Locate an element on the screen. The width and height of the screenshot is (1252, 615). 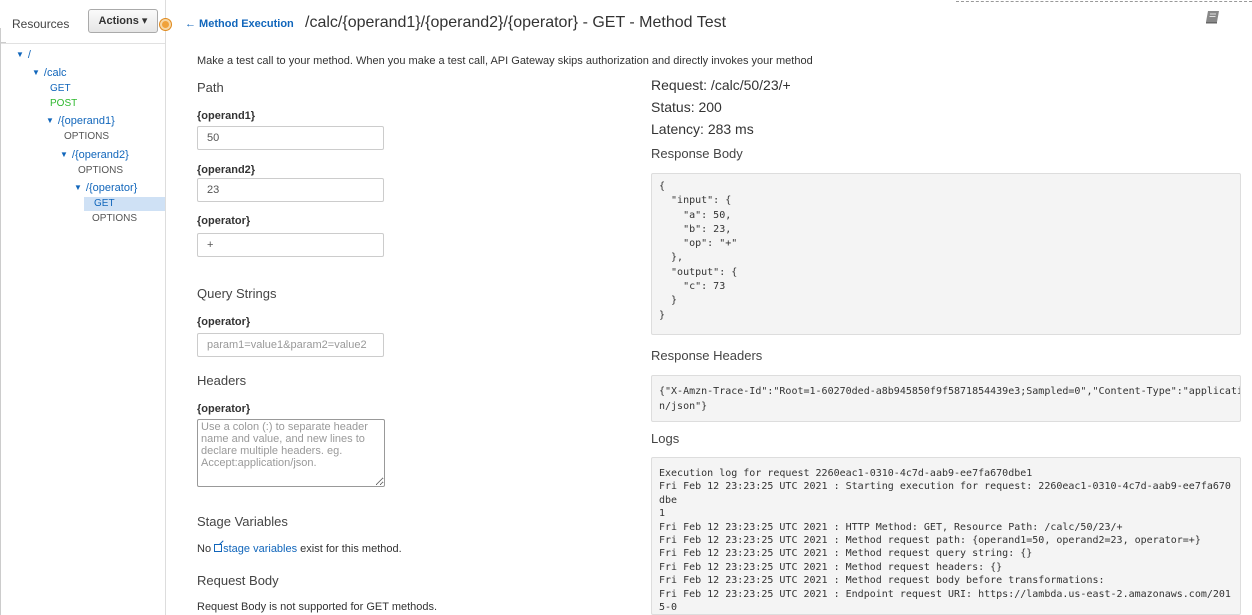
operand2-input is located at coordinates (290, 190).